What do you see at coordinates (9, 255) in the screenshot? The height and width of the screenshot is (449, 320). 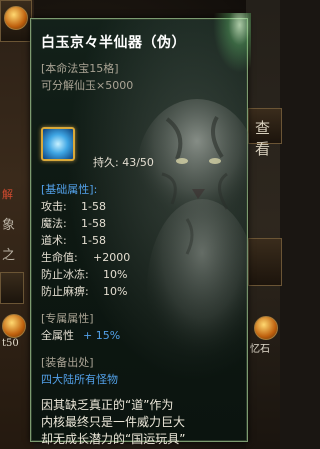 I see `left-text-3: 之` at bounding box center [9, 255].